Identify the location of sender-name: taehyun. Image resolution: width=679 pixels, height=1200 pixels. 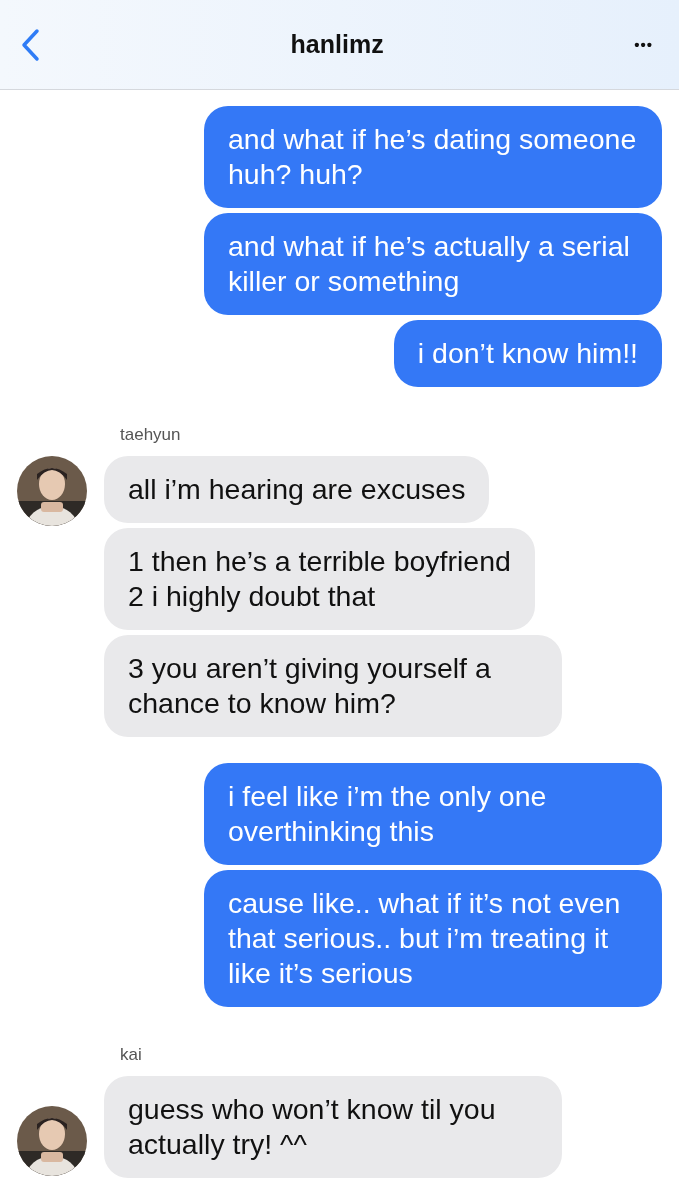
(151, 435).